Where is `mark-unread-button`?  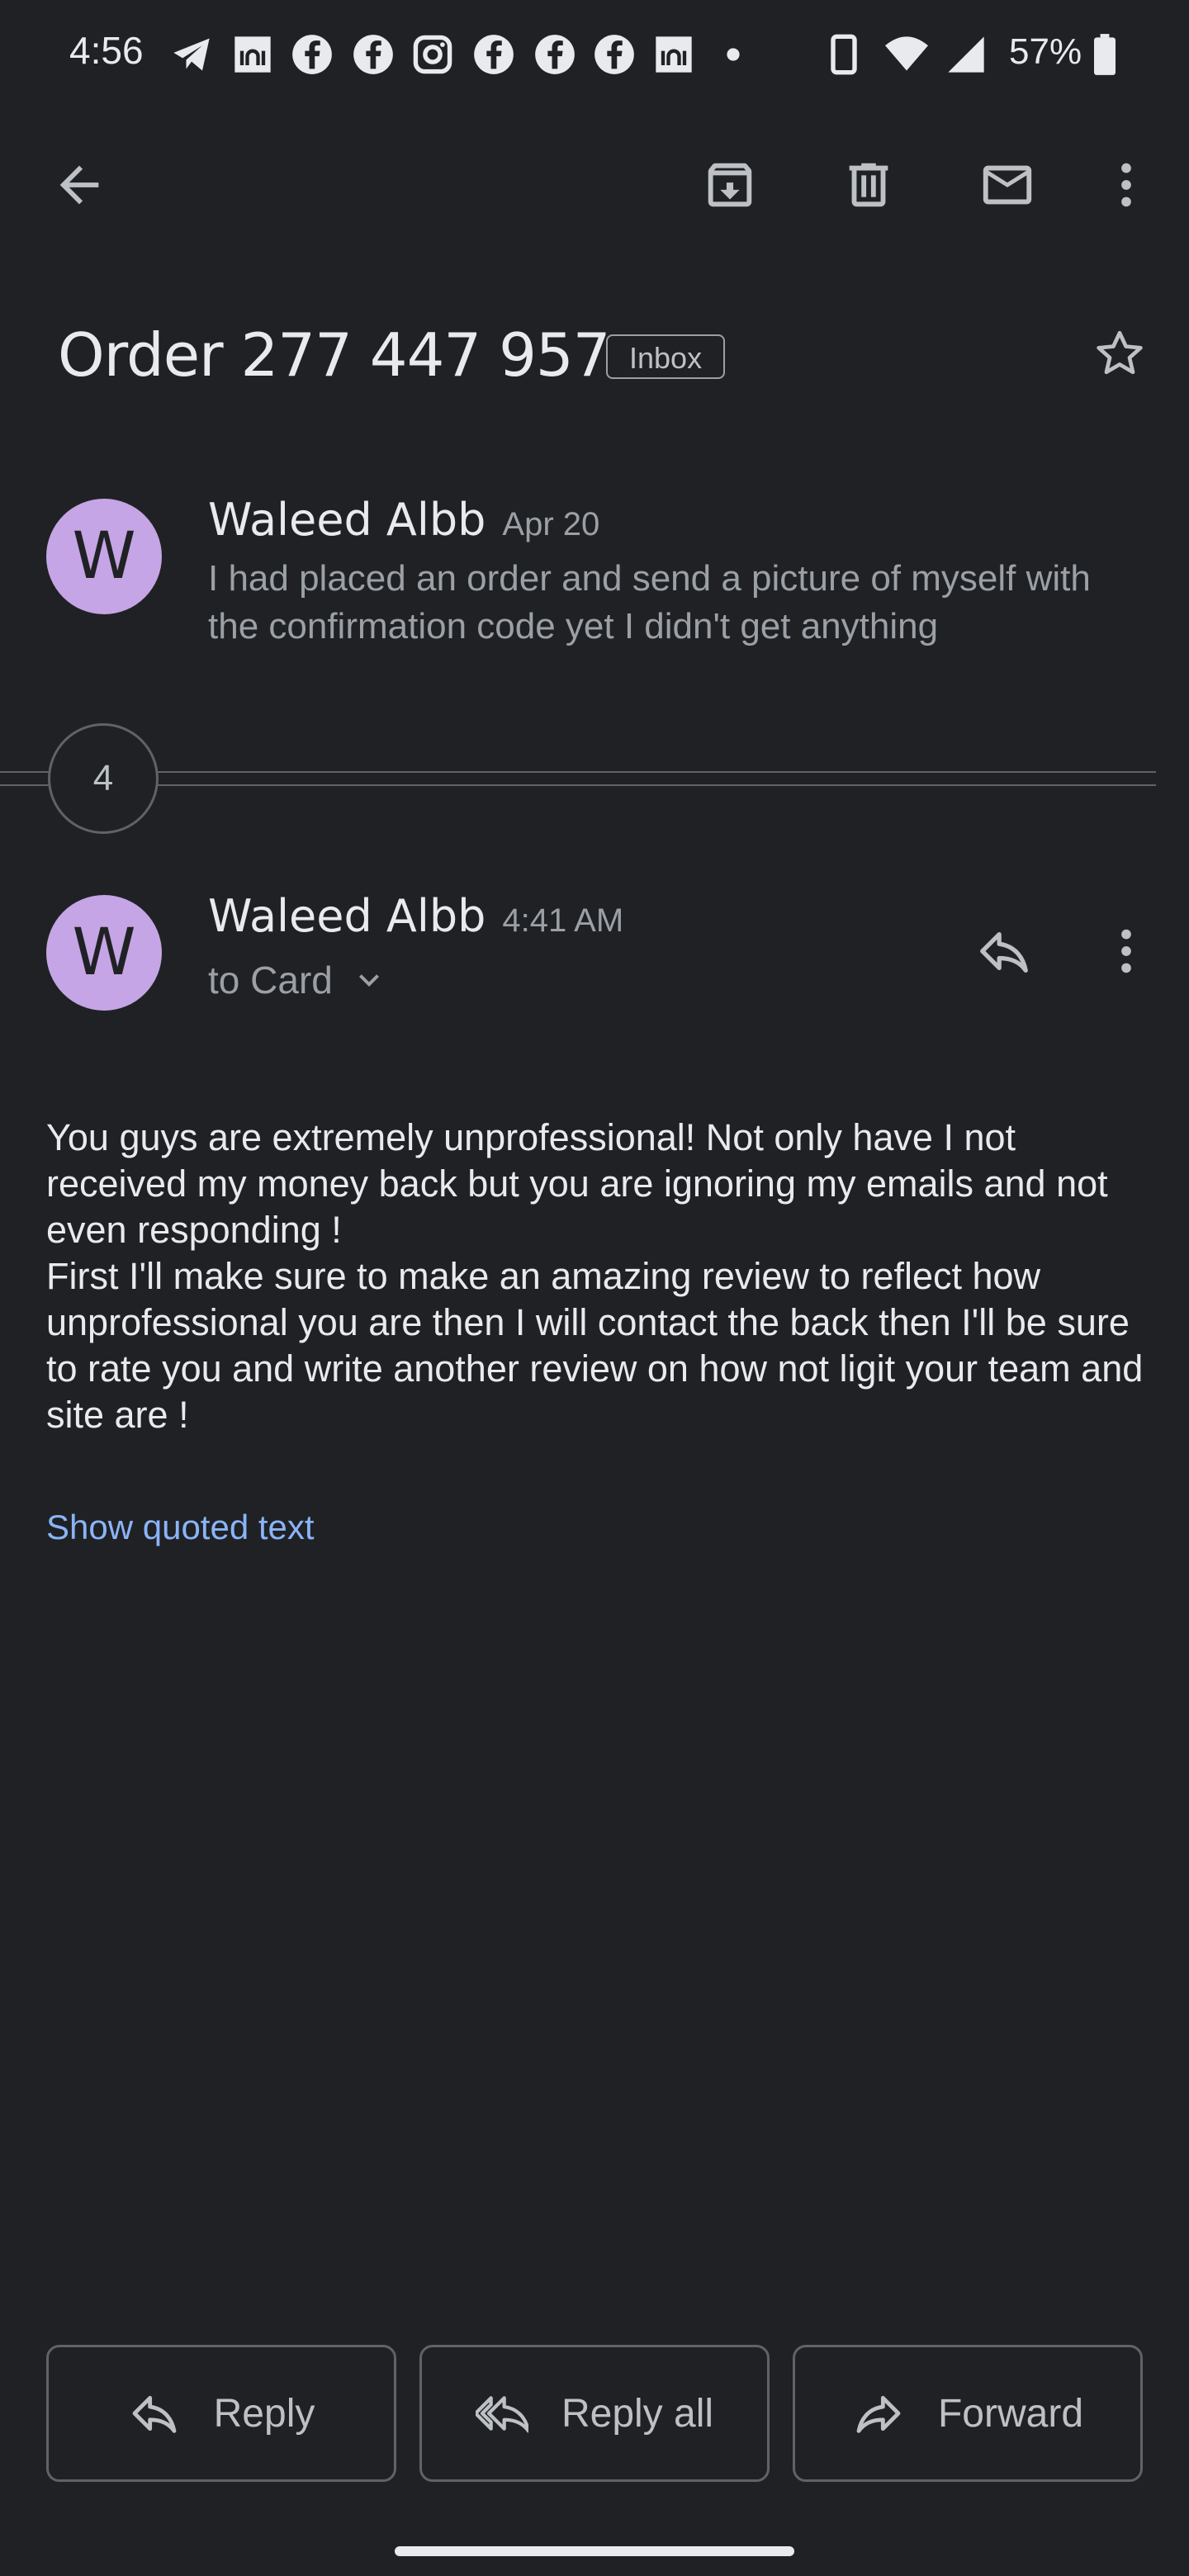
mark-unread-button is located at coordinates (1007, 185).